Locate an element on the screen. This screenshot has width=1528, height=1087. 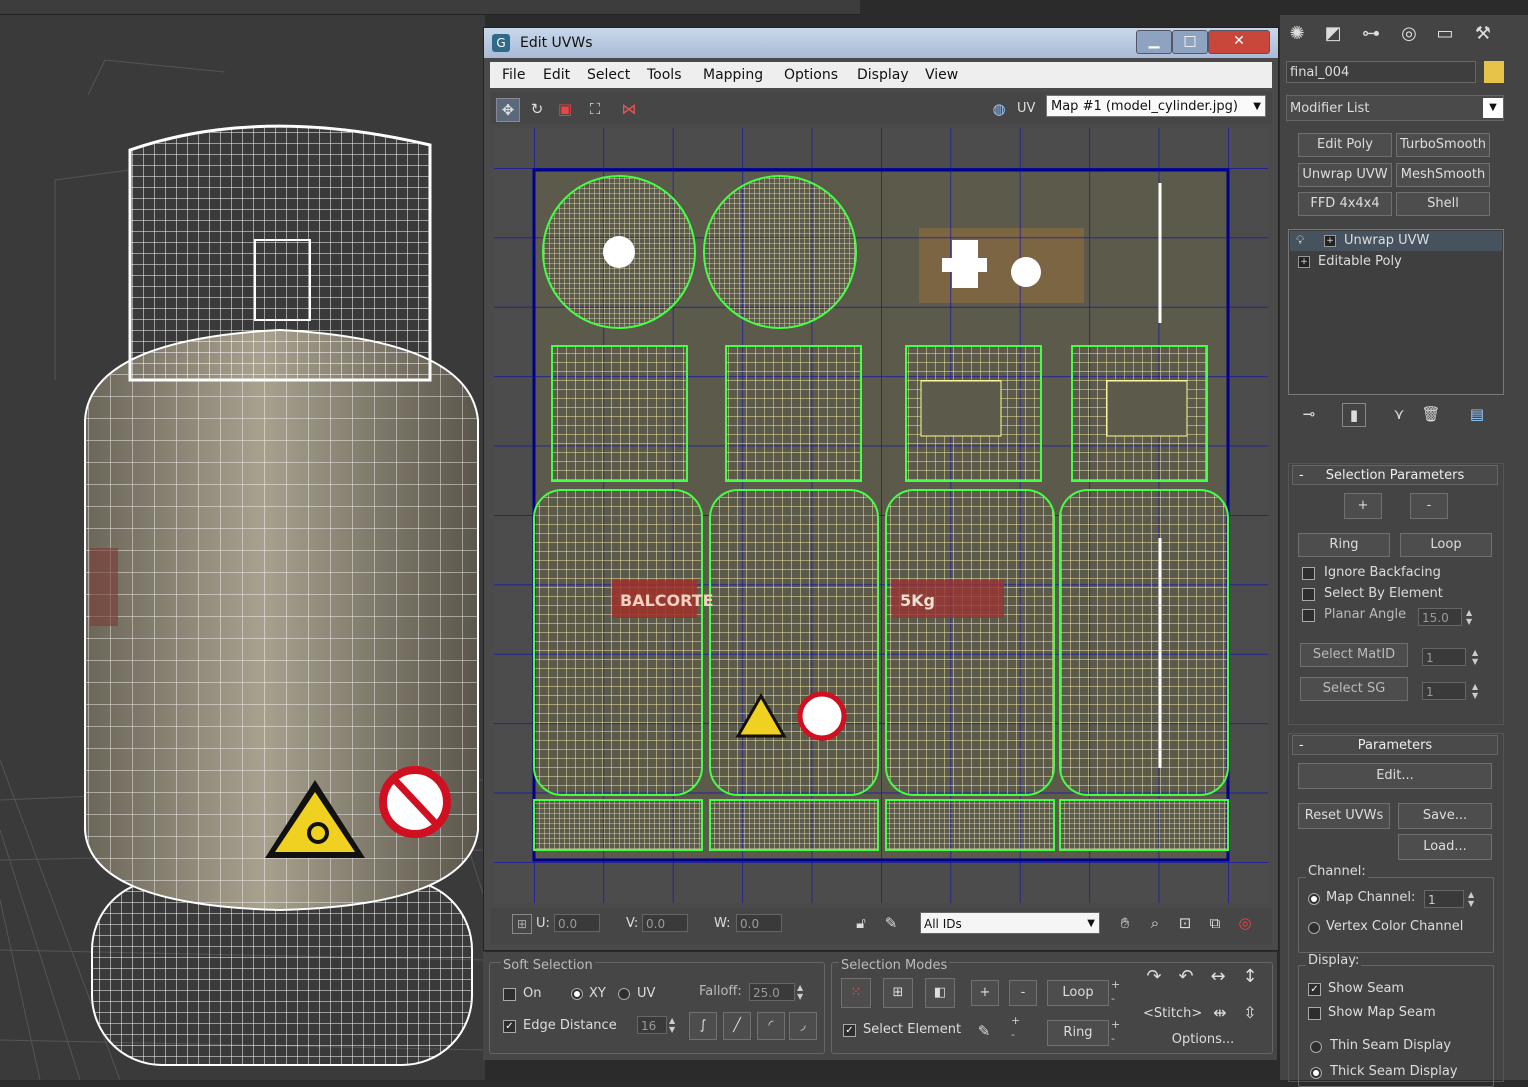
show-end-result-icon: ▮ is located at coordinates (1354, 415).